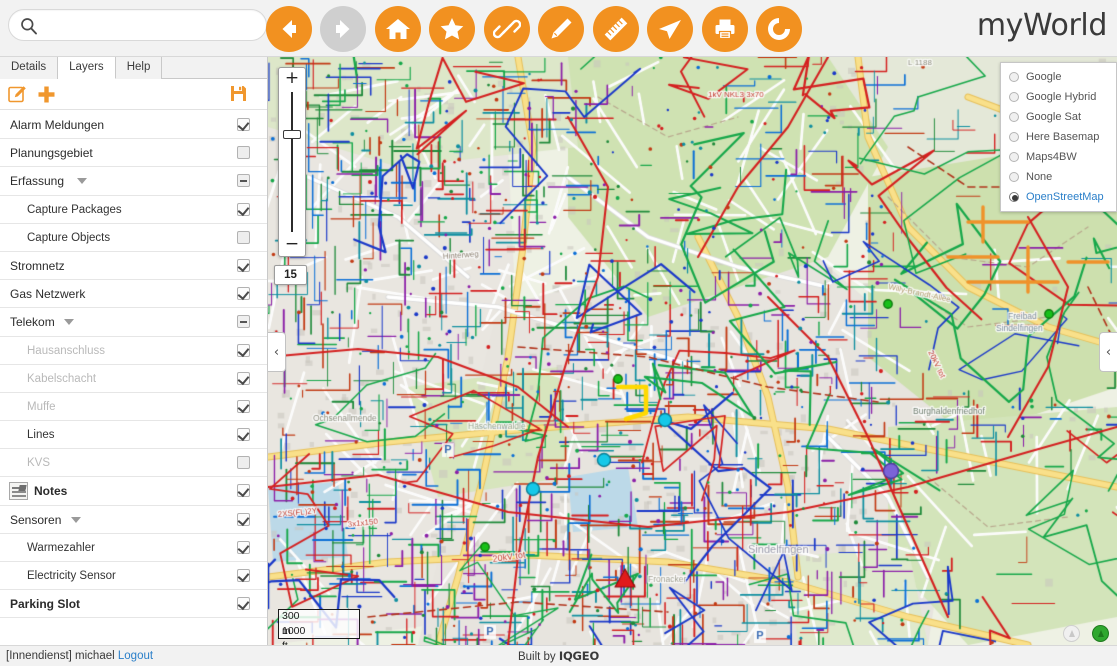 The height and width of the screenshot is (666, 1117). Describe the element at coordinates (152, 25) in the screenshot. I see `search-input` at that location.